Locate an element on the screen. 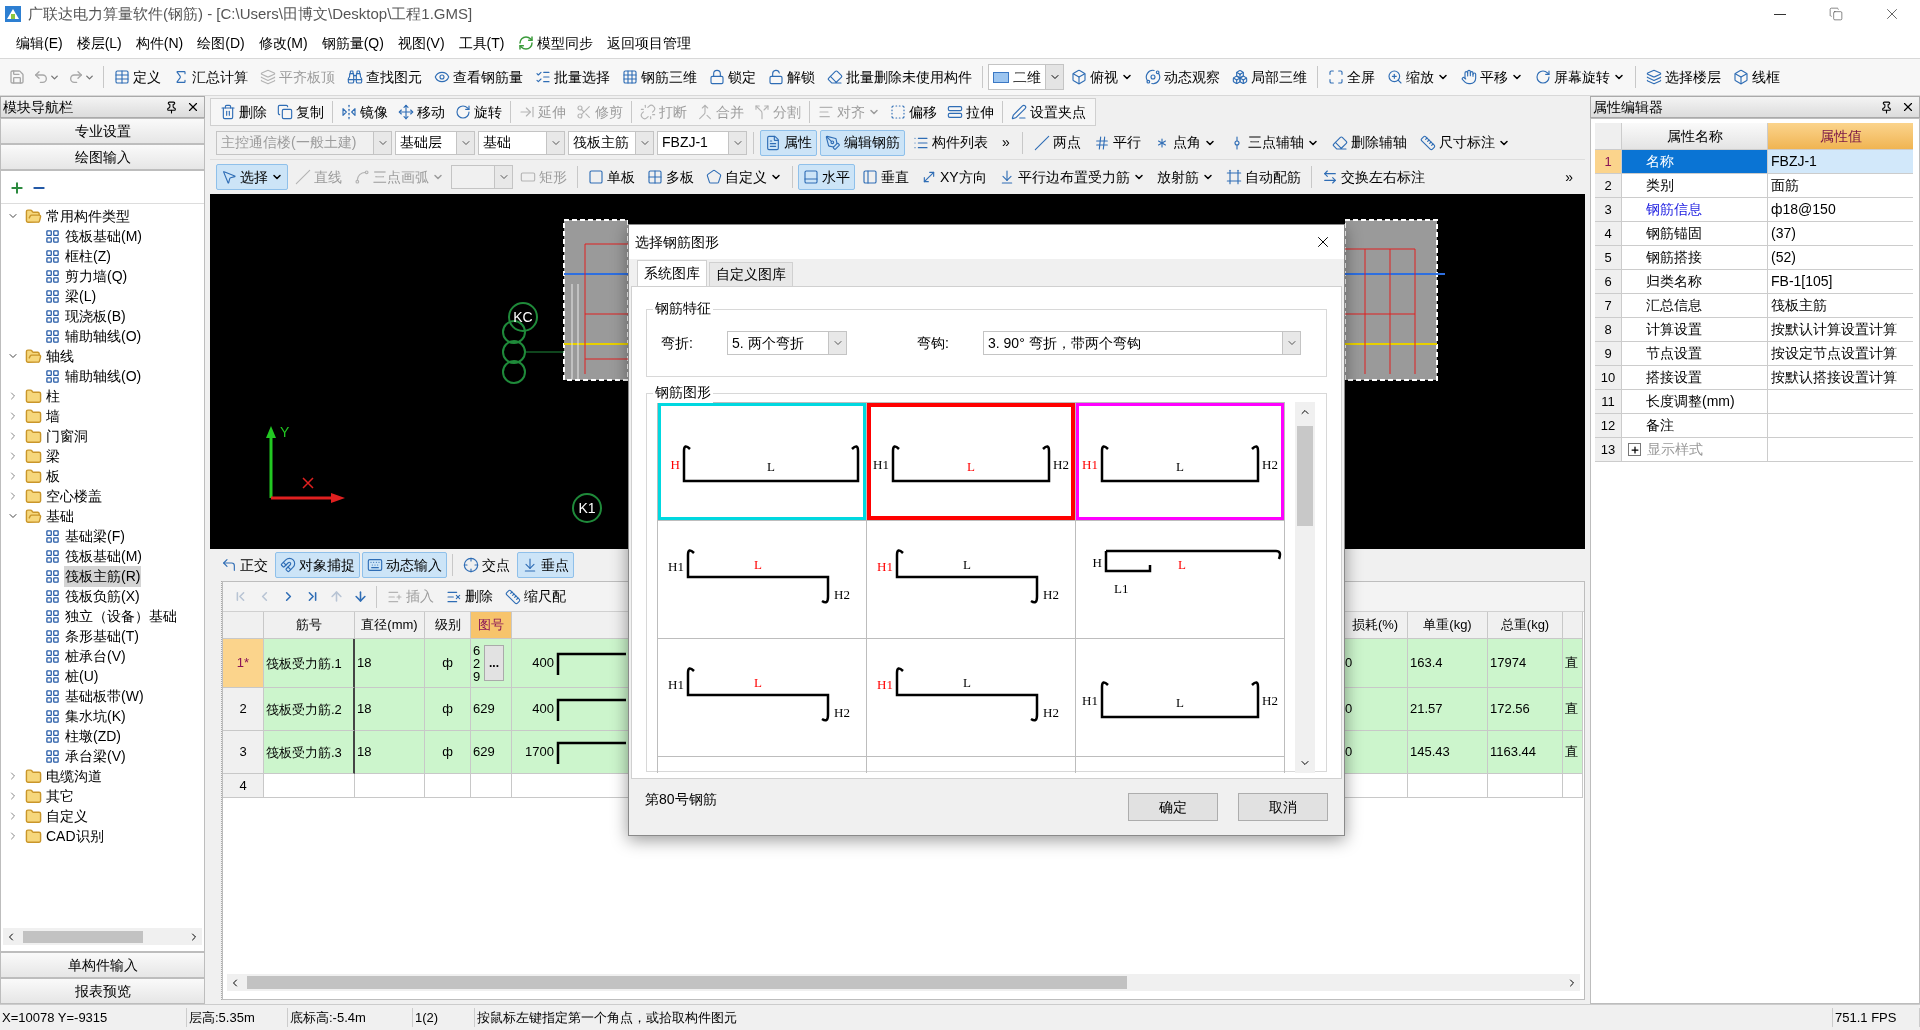  property-value: (52) is located at coordinates (1783, 257).